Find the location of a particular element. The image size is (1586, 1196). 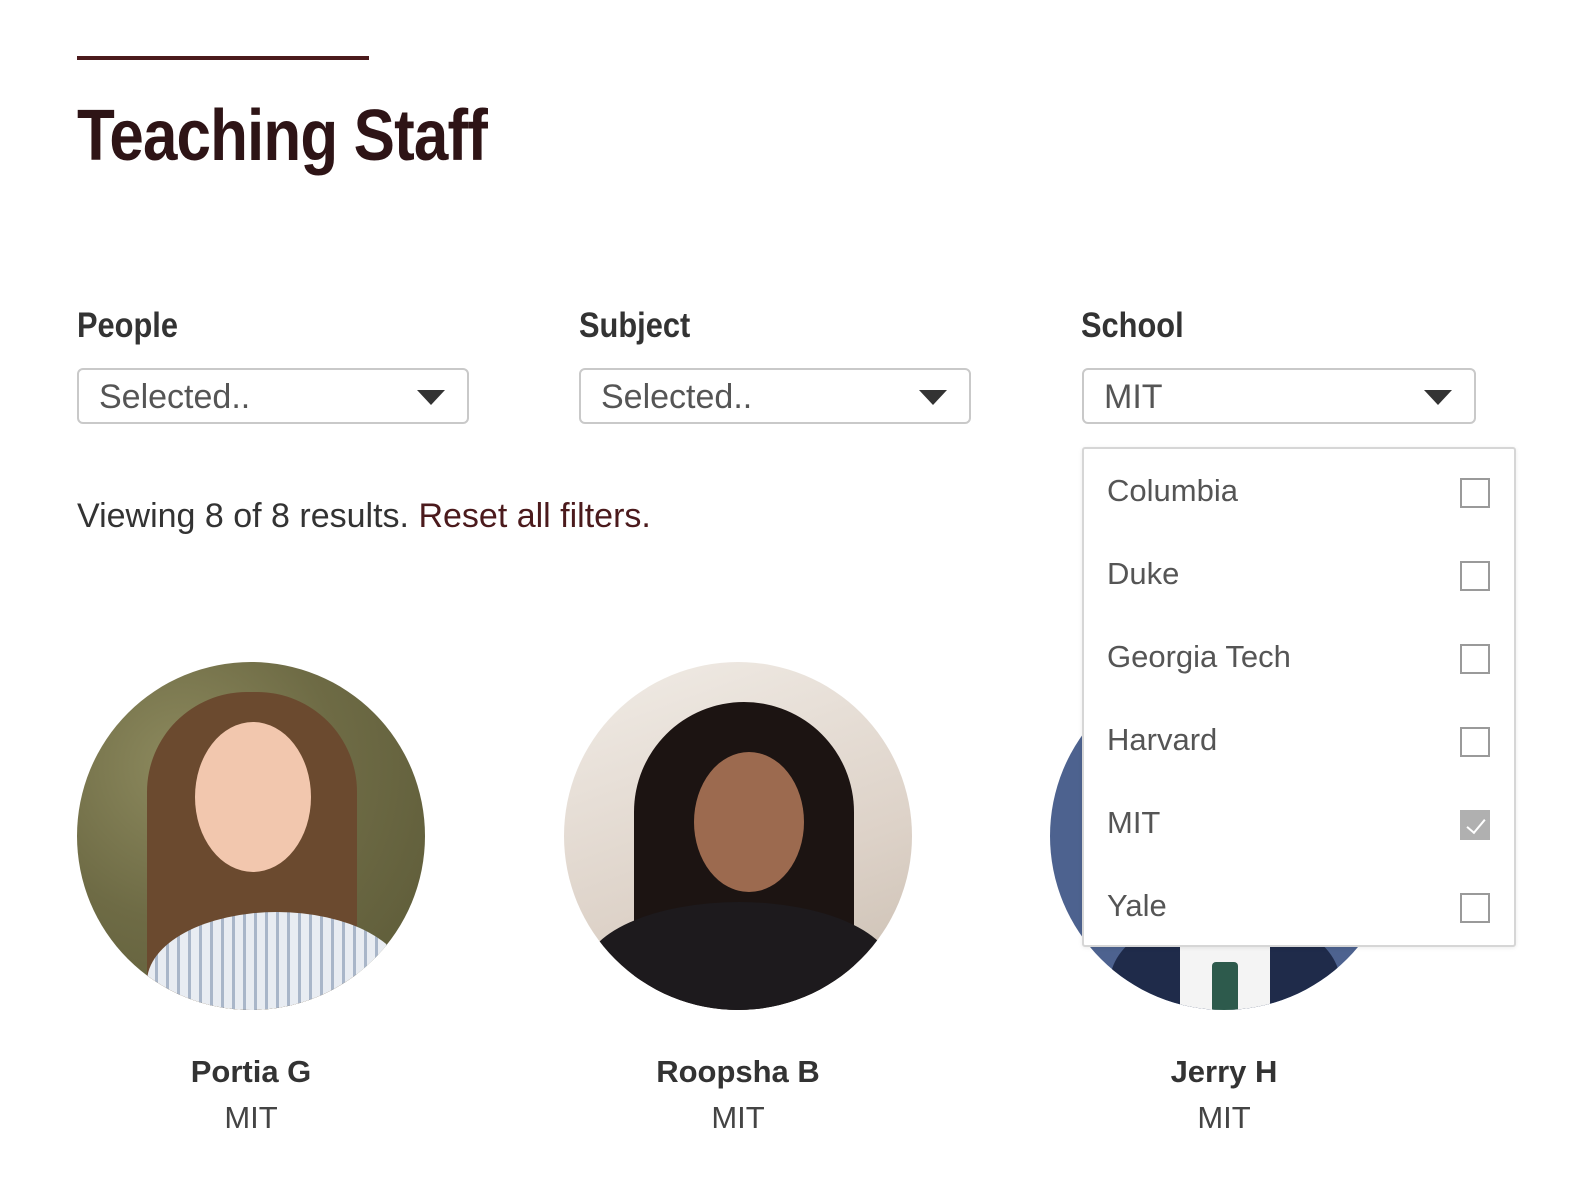

page-title: Teaching Staff is located at coordinates (282, 136).